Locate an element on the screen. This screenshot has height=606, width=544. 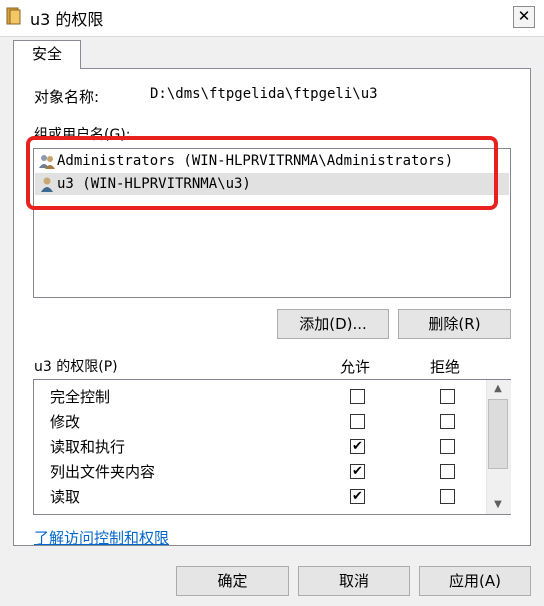
scroll-up-icon: ▲ is located at coordinates (498, 389).